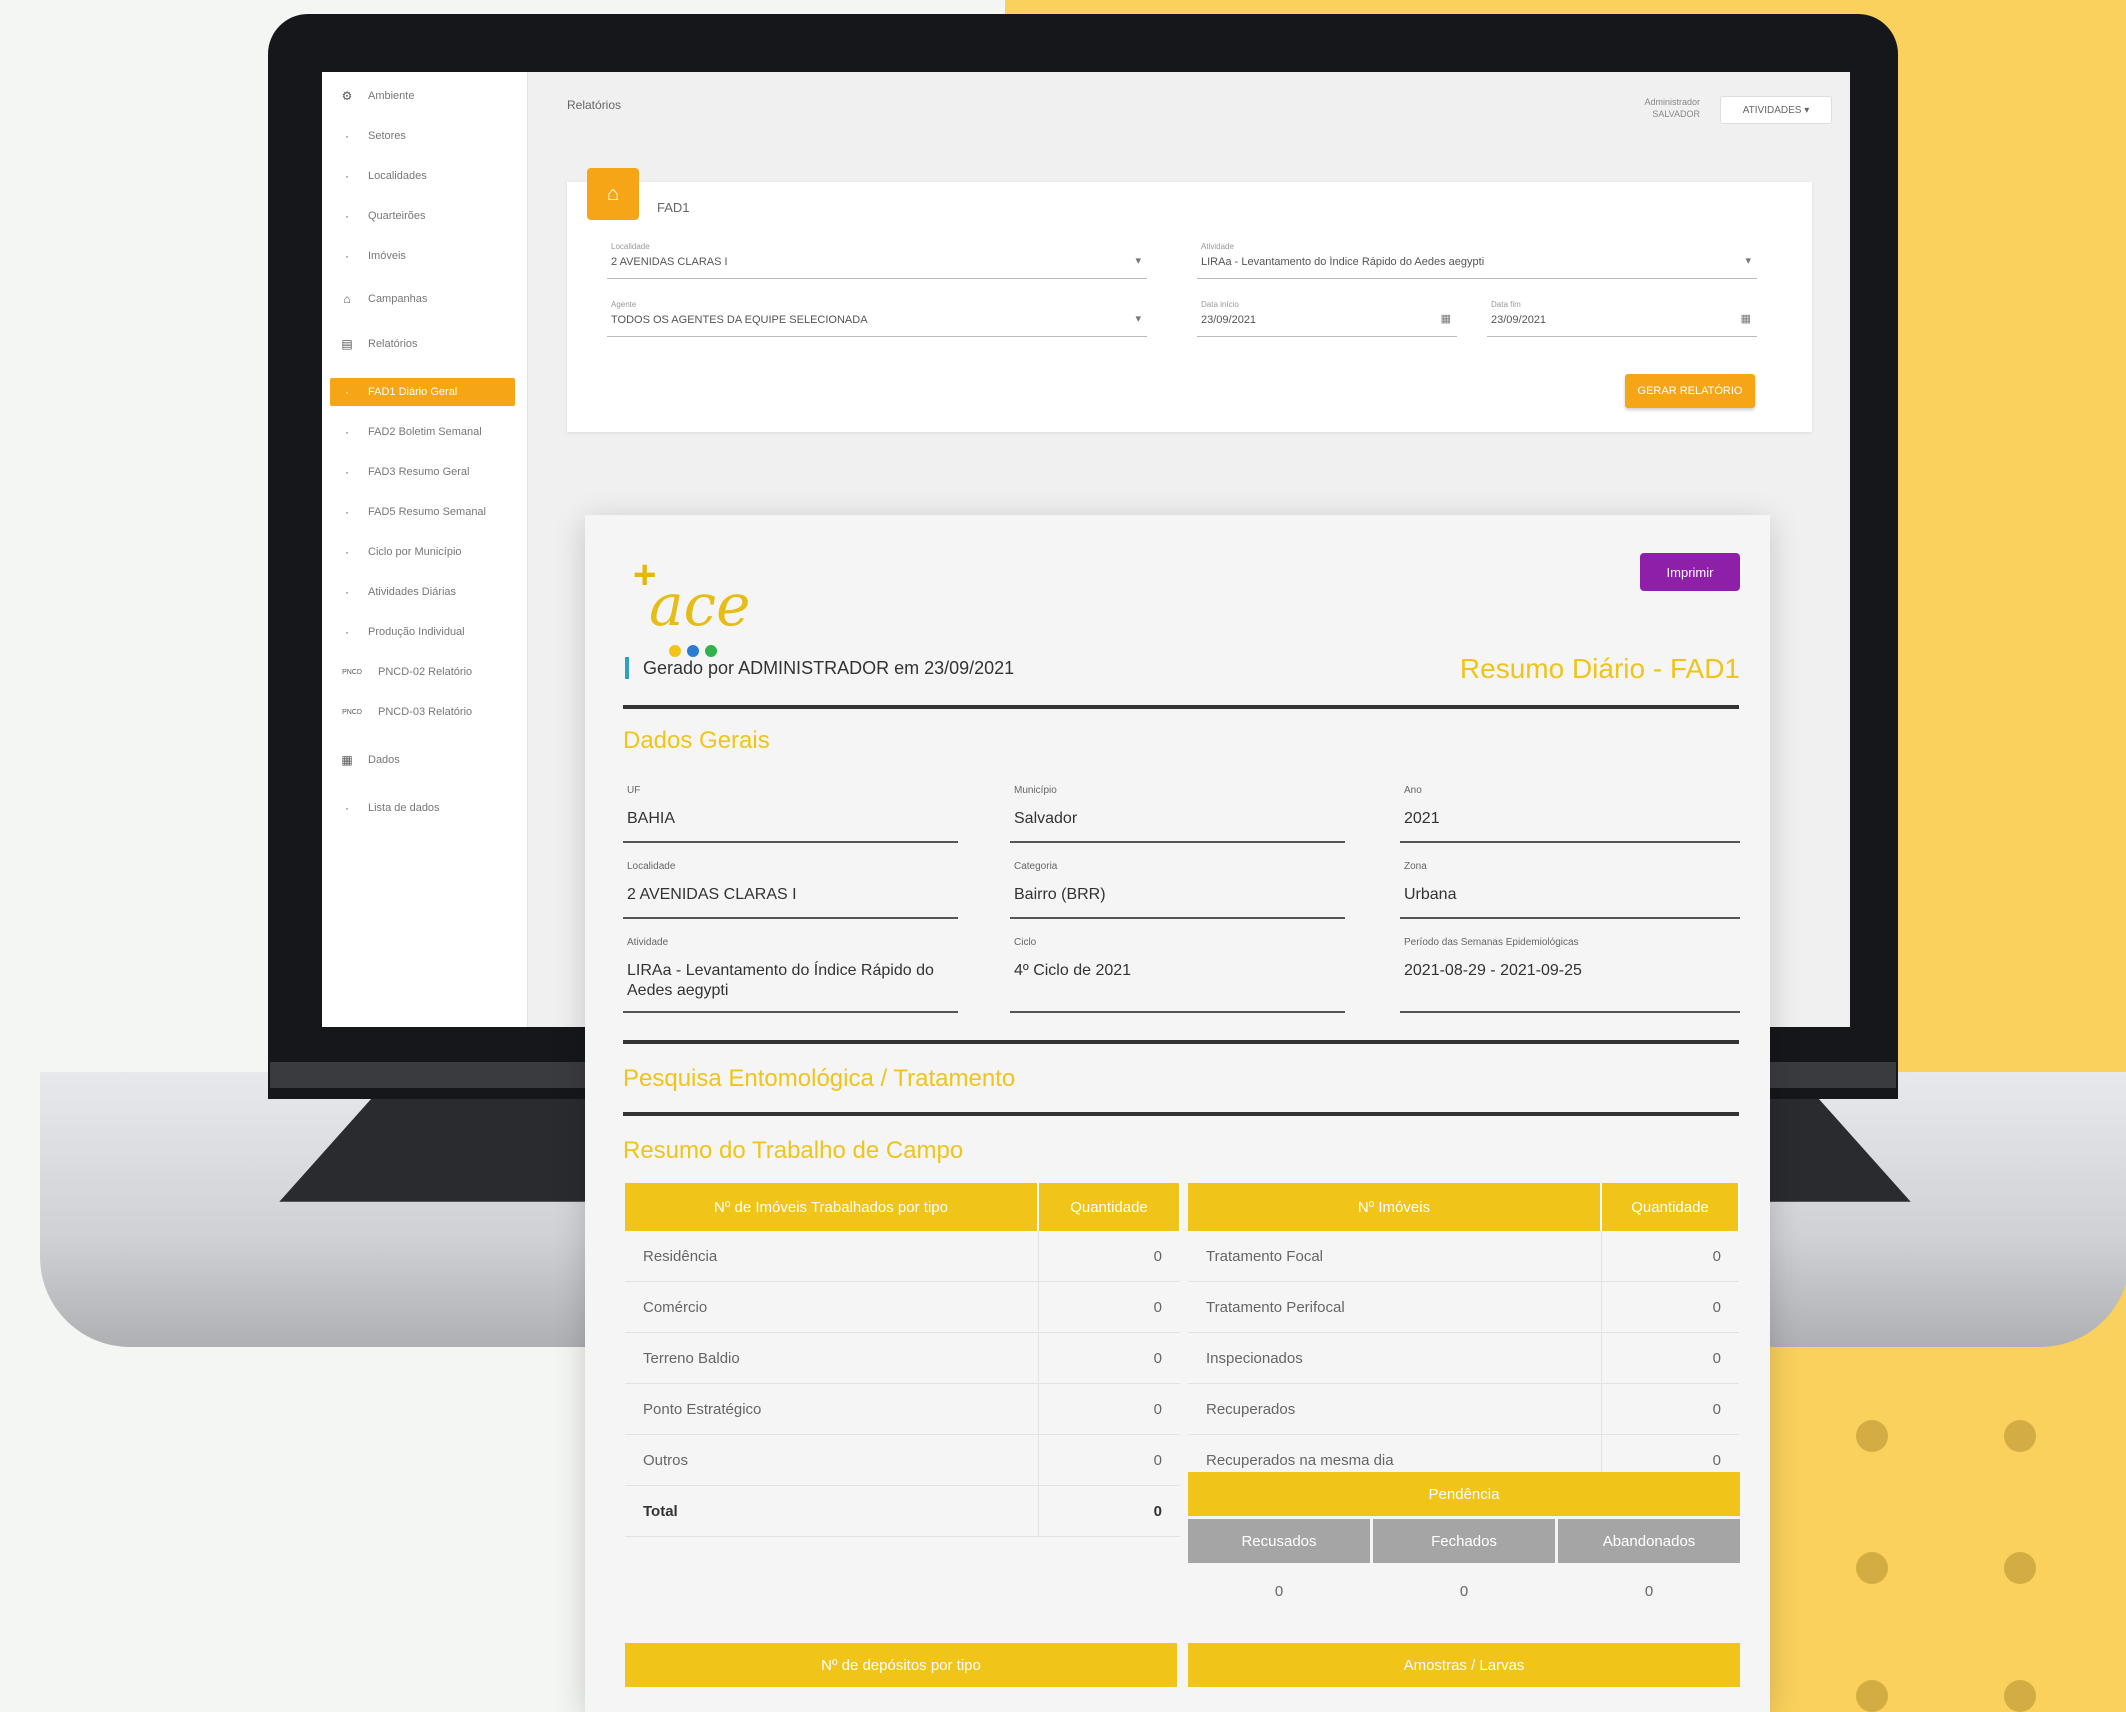 Image resolution: width=2126 pixels, height=1712 pixels. I want to click on sidebar-item: · Atividades Diárias, so click(422, 592).